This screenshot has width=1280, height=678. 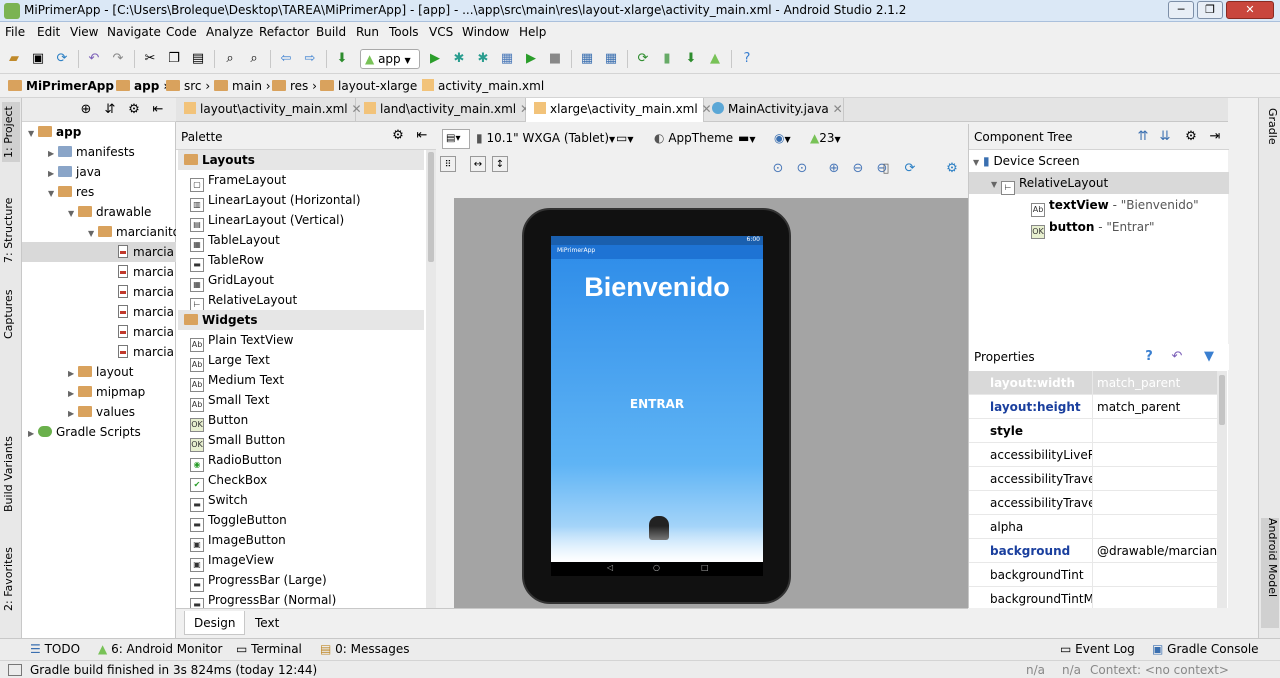 What do you see at coordinates (15, 32) in the screenshot?
I see `menu-file: File` at bounding box center [15, 32].